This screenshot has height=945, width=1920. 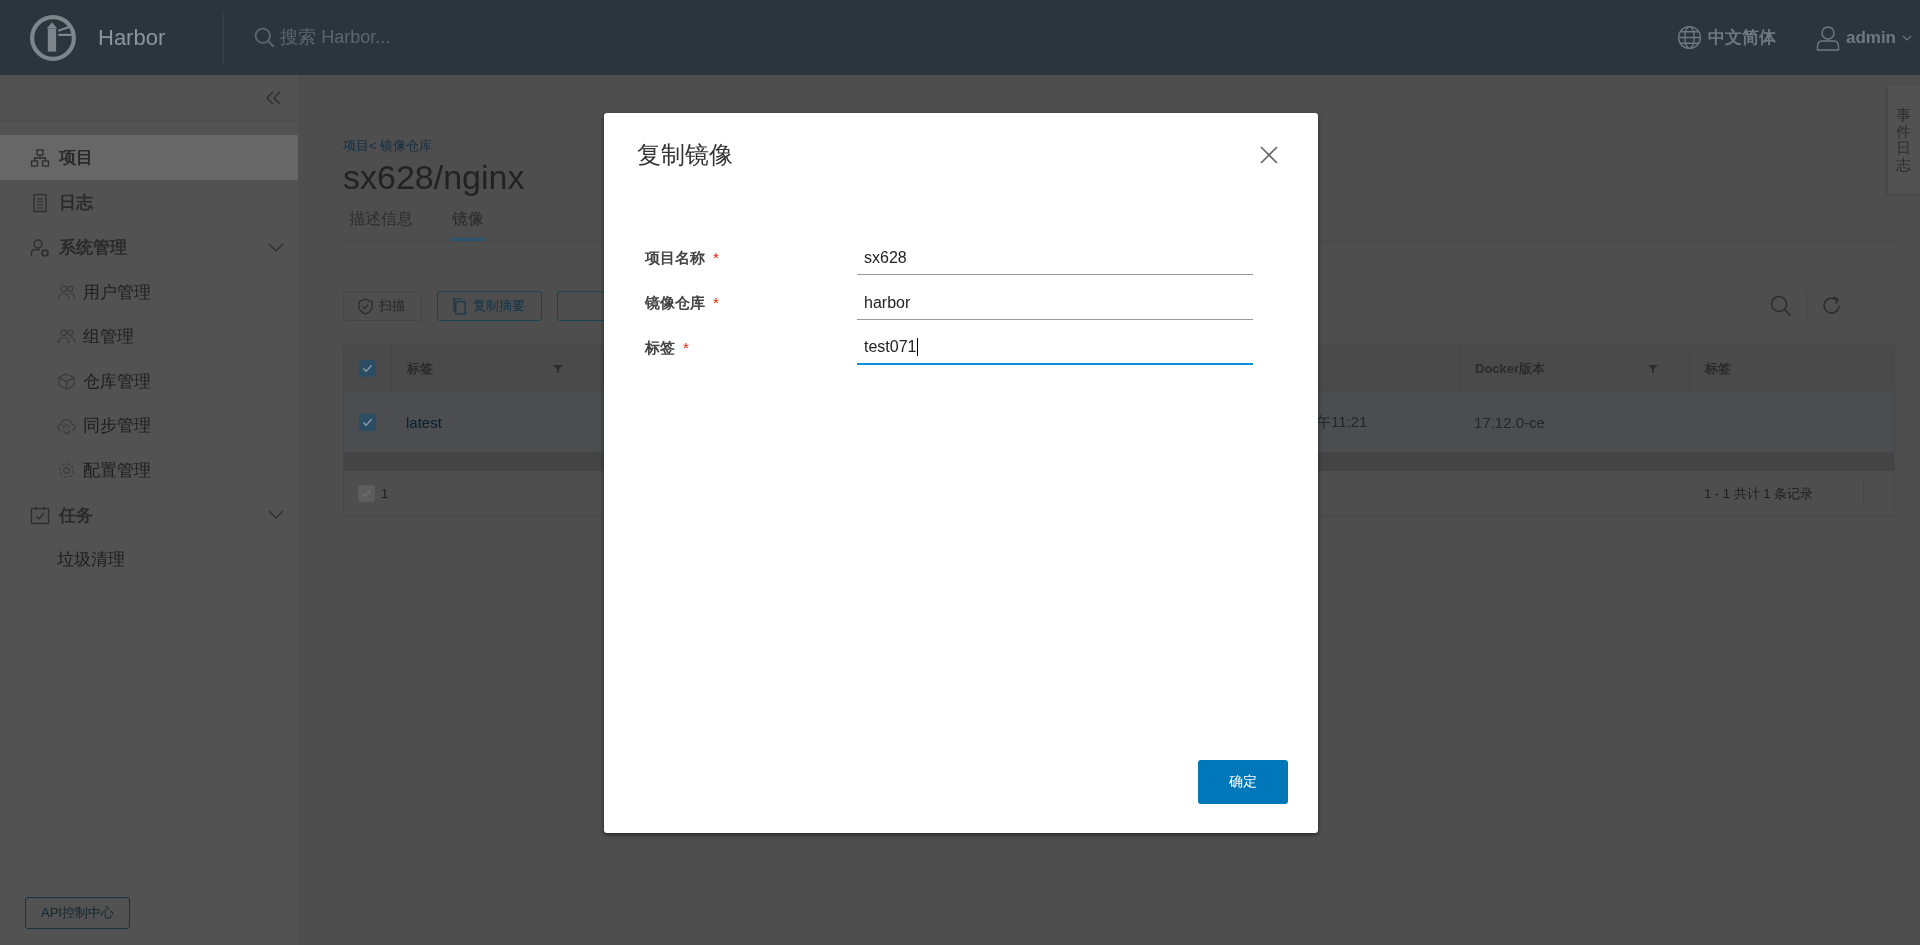 What do you see at coordinates (685, 155) in the screenshot?
I see `dialog-title: 复制镜像` at bounding box center [685, 155].